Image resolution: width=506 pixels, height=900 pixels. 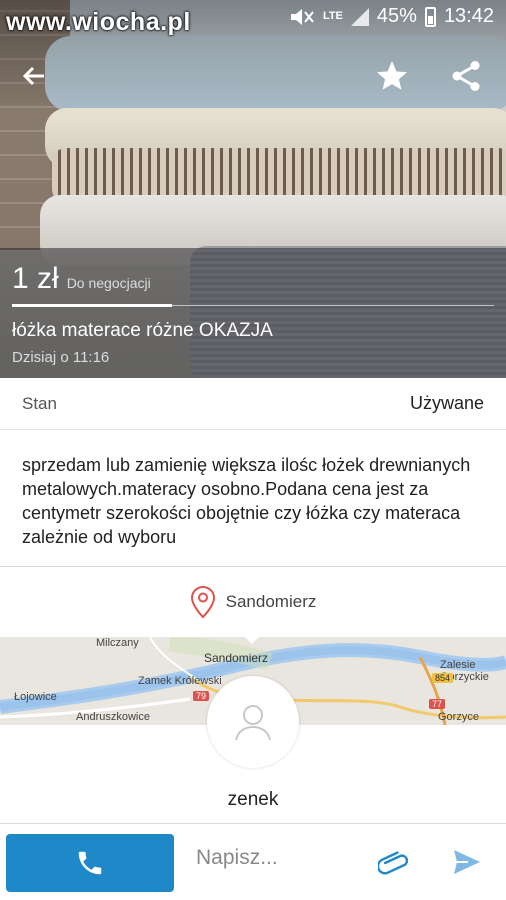 I want to click on price-value: 1 zł, so click(x=35, y=278).